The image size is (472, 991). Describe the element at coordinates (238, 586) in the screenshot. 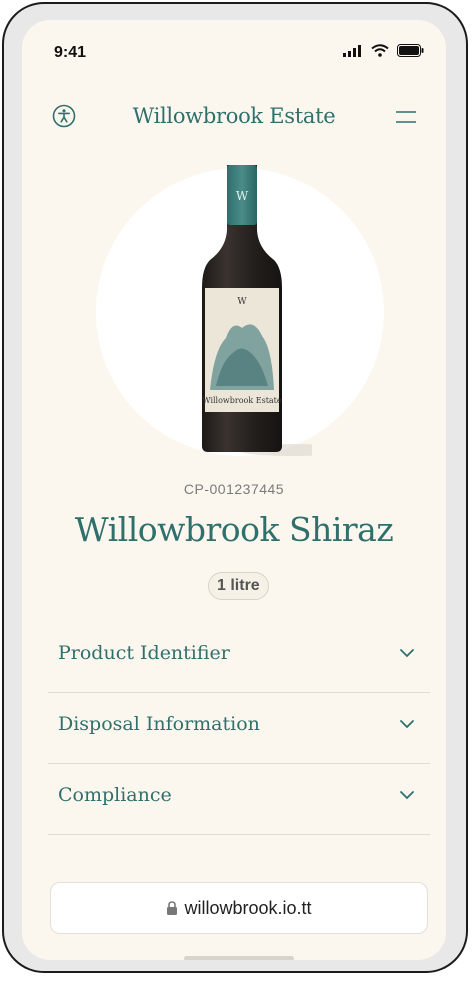

I see `volume-badge: 1 litre` at that location.